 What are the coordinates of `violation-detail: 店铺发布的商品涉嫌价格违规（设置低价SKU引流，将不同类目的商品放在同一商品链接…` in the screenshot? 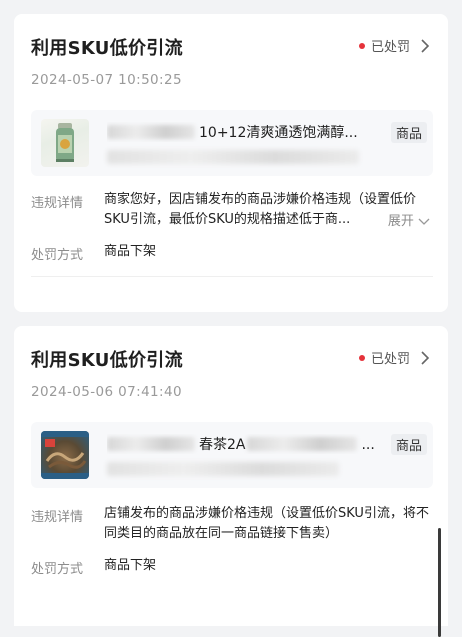 It's located at (266, 523).